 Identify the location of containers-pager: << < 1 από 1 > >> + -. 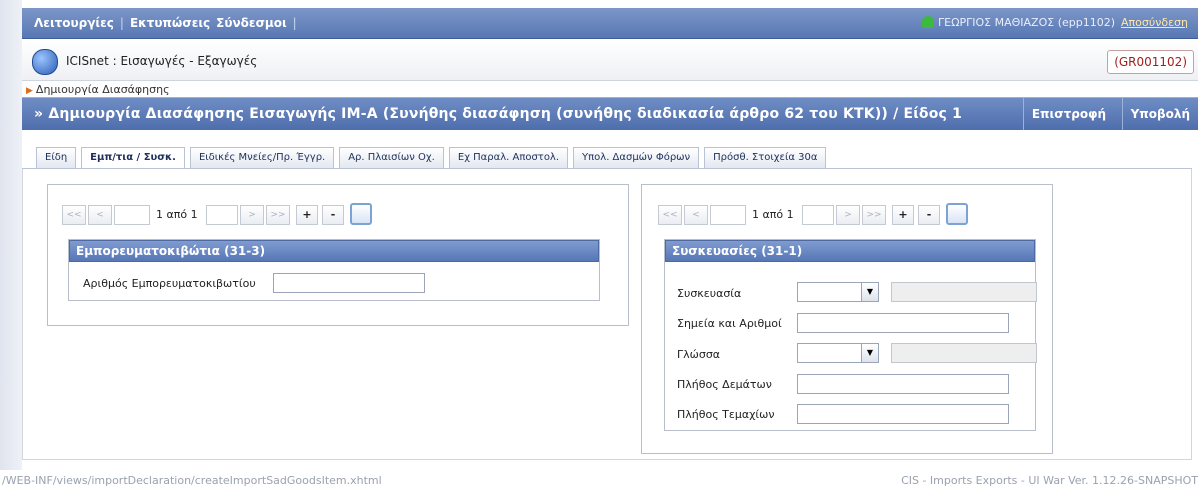
(227, 214).